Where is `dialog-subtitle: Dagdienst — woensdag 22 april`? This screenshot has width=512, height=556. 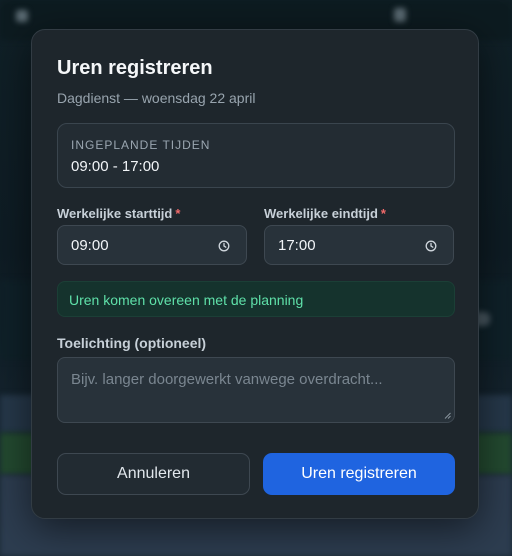
dialog-subtitle: Dagdienst — woensdag 22 april is located at coordinates (156, 98).